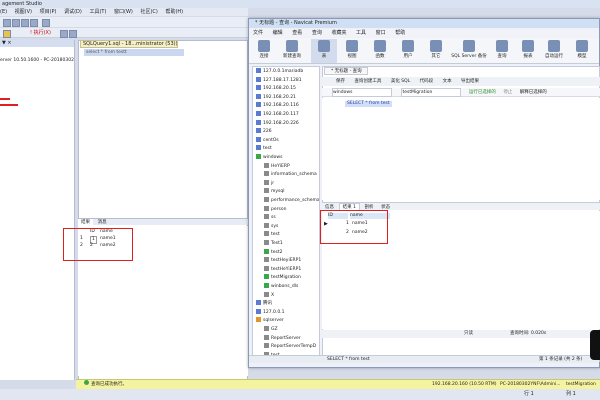 The height and width of the screenshot is (400, 600). What do you see at coordinates (275, 235) in the screenshot?
I see `tree-item-label: test` at bounding box center [275, 235].